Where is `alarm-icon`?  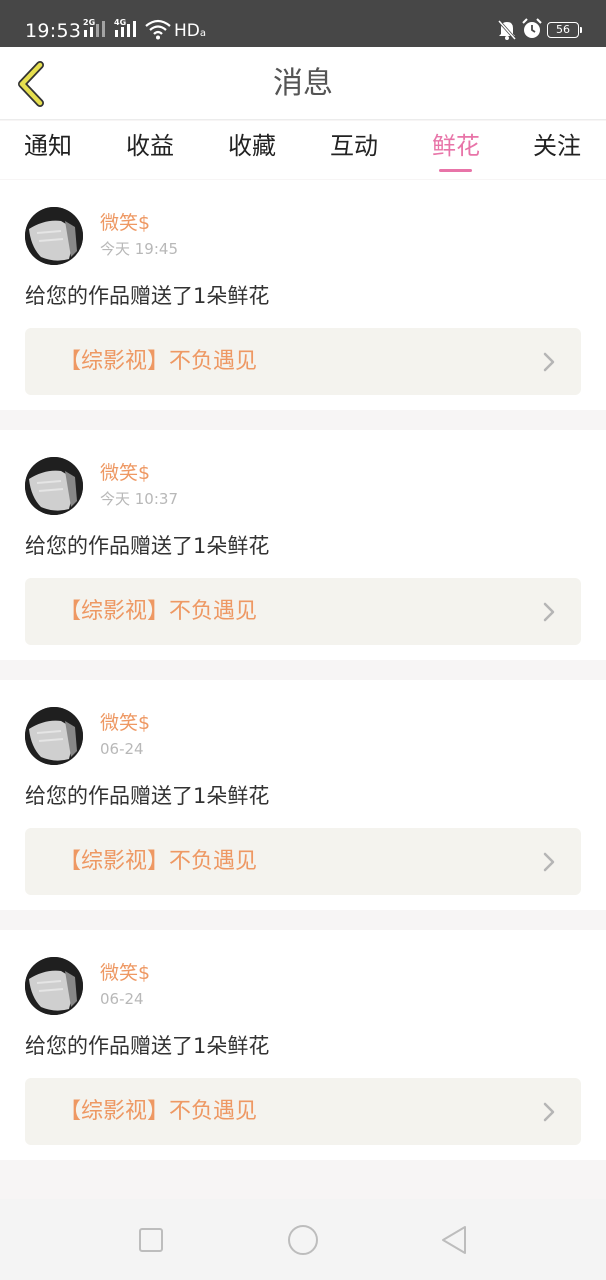
alarm-icon is located at coordinates (532, 29).